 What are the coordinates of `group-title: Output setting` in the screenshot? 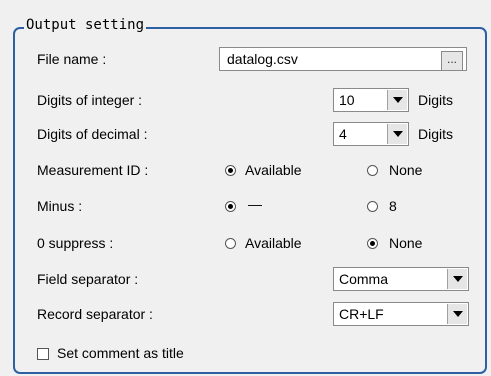 It's located at (85, 25).